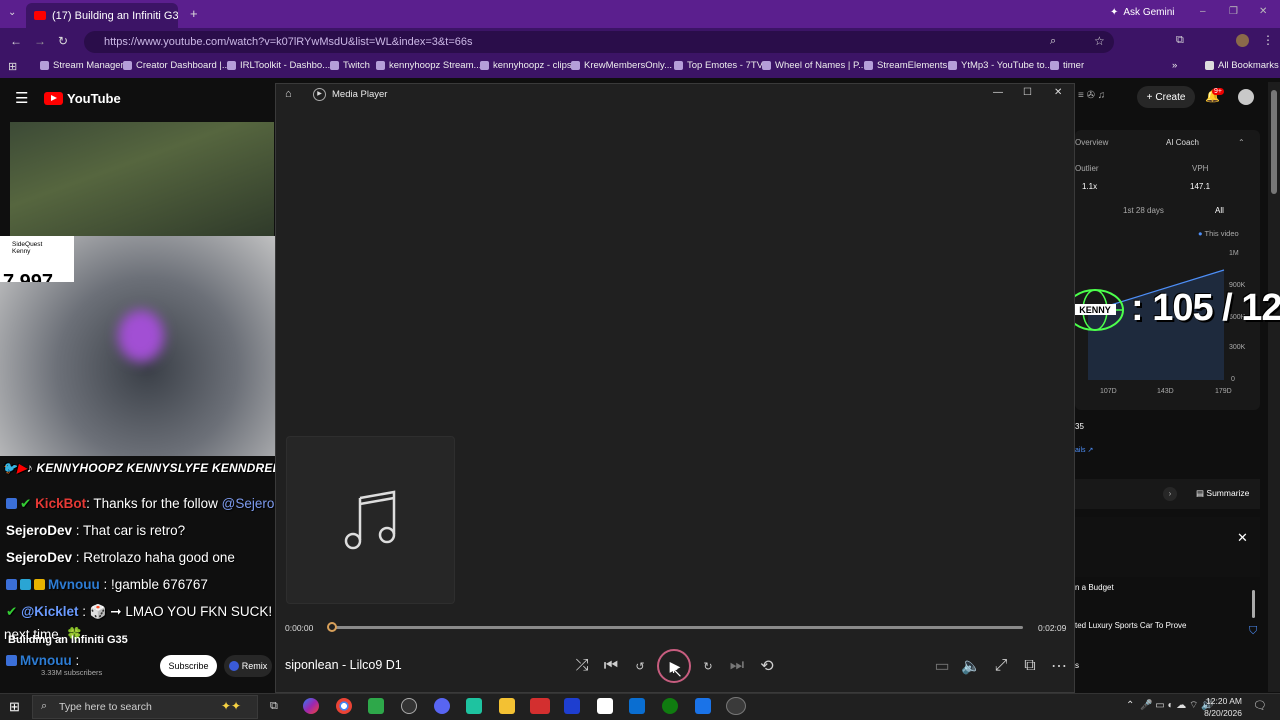 The image size is (1280, 720). What do you see at coordinates (1246, 97) in the screenshot?
I see `channel-avatar` at bounding box center [1246, 97].